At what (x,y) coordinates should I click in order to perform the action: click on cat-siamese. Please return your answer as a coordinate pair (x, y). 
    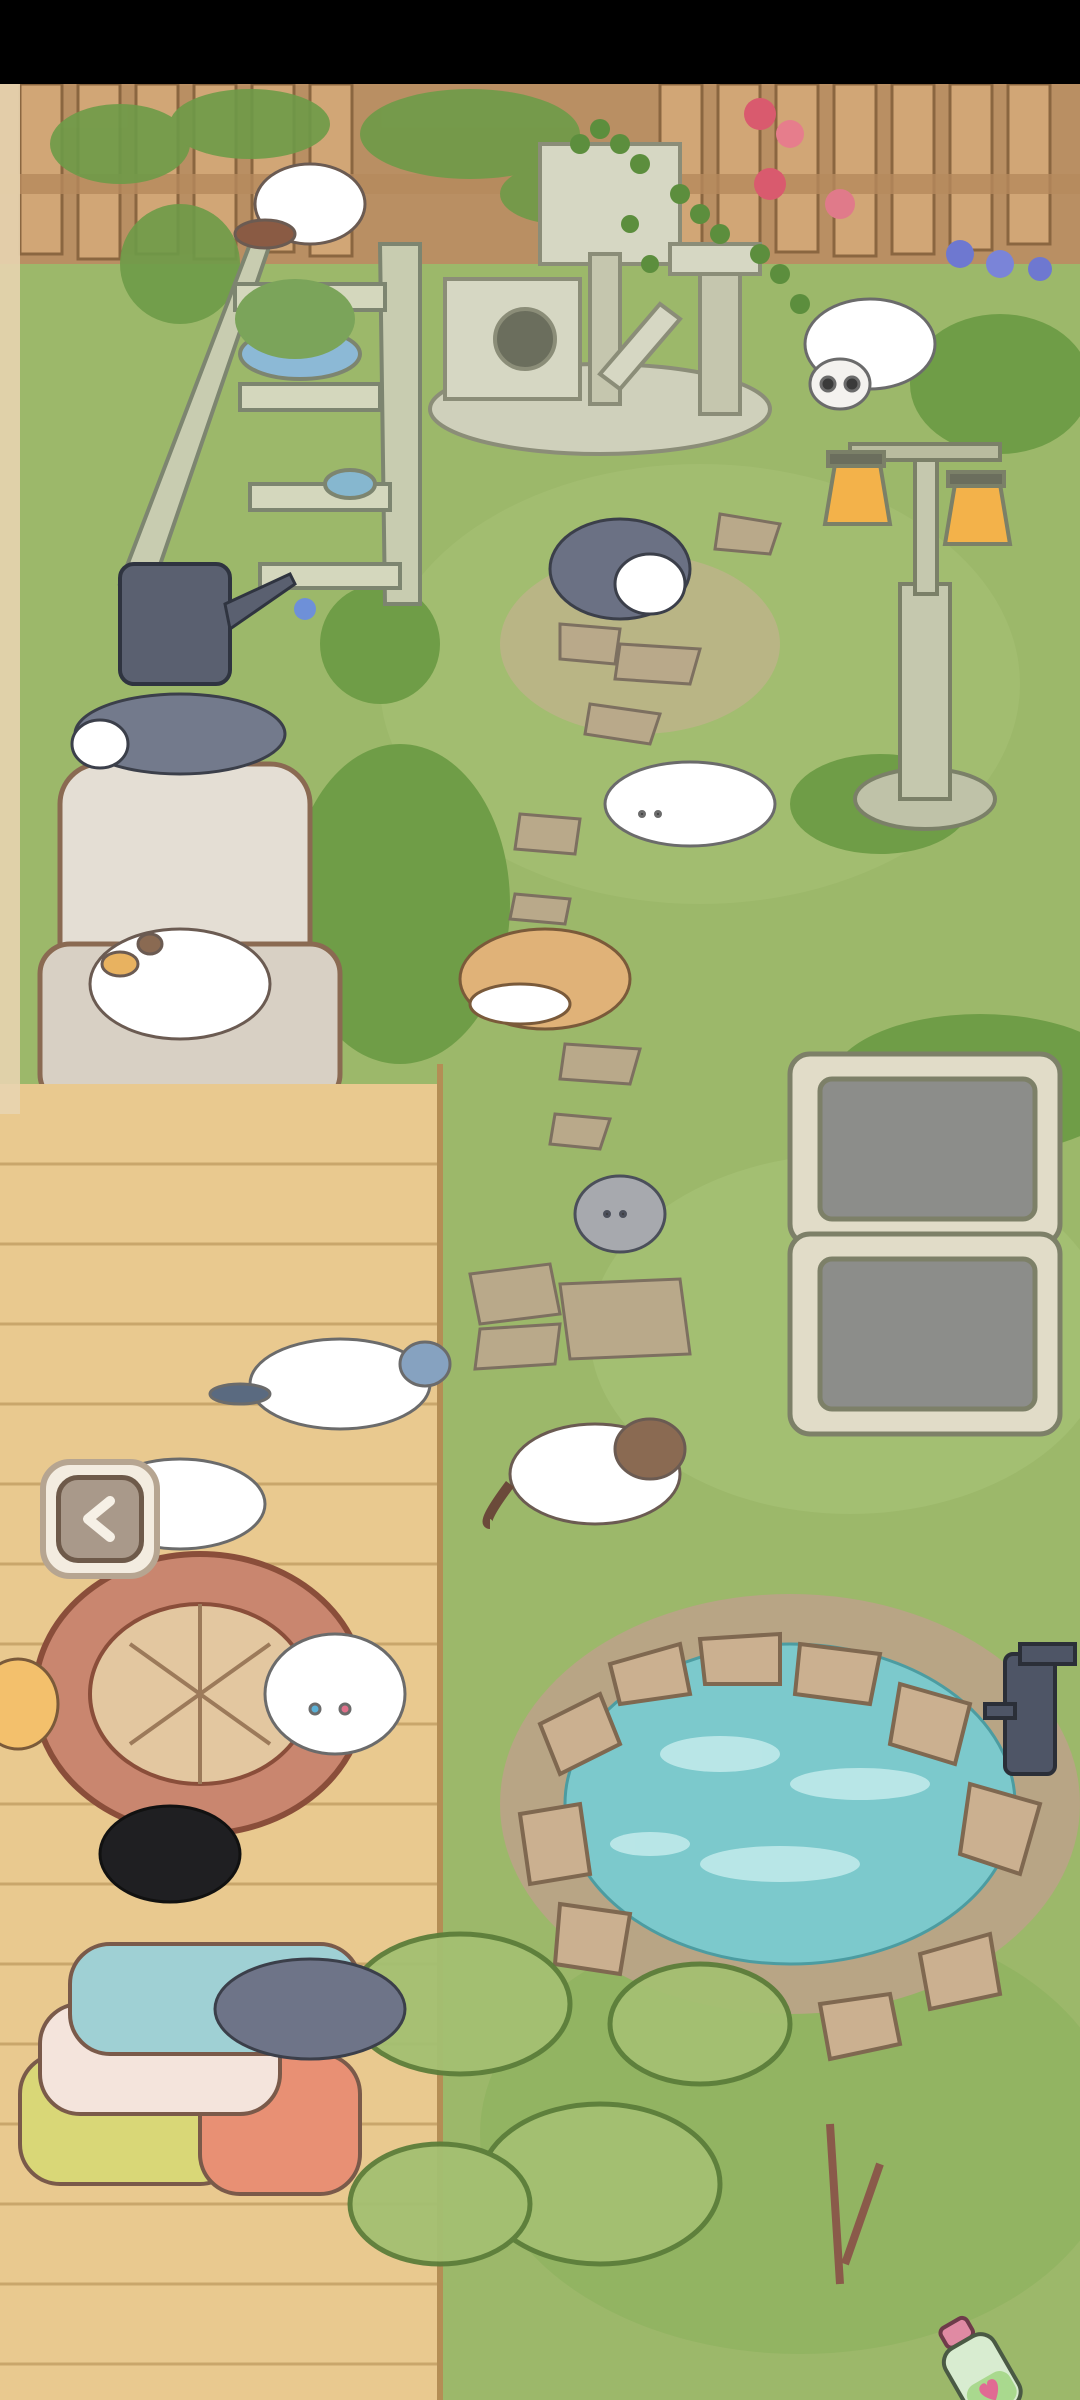
    Looking at the image, I should click on (584, 1473).